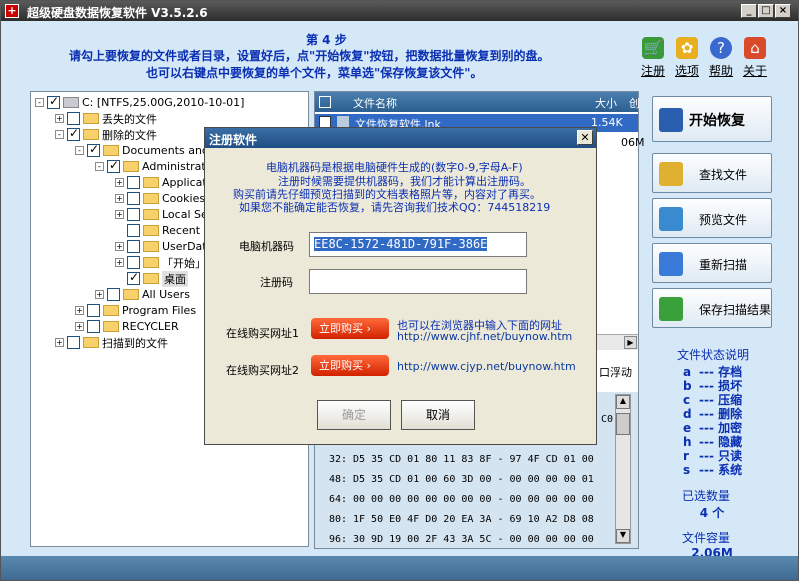 Image resolution: width=799 pixels, height=581 pixels. What do you see at coordinates (783, 11) in the screenshot?
I see `close-button: ×` at bounding box center [783, 11].